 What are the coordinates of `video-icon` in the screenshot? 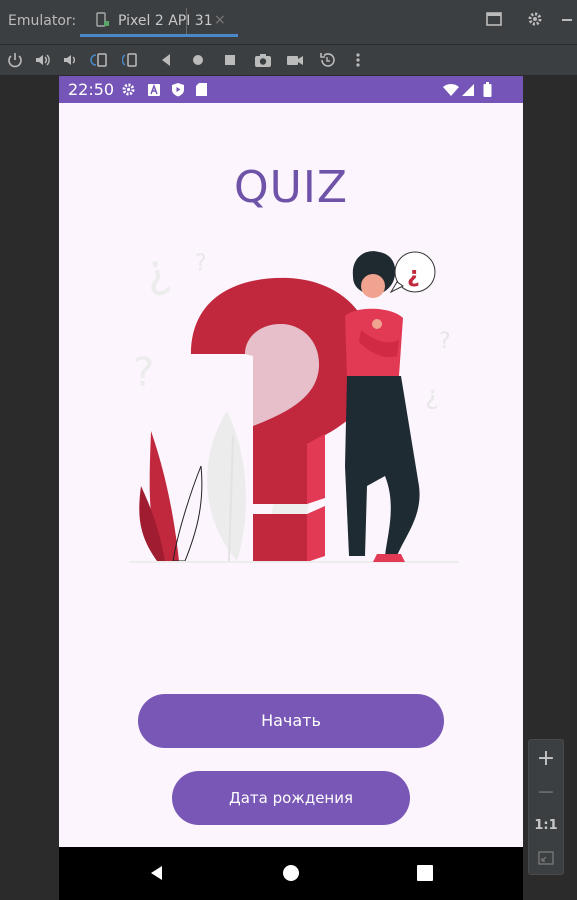 It's located at (295, 61).